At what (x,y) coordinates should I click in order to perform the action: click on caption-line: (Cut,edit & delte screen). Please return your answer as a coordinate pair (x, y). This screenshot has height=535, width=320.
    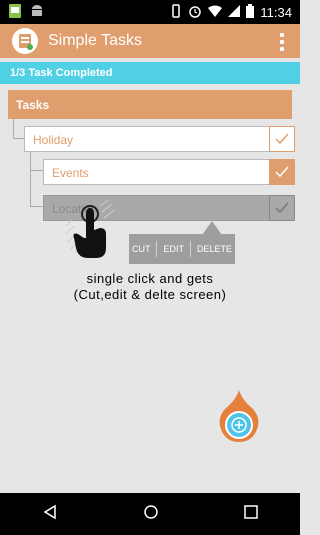
    Looking at the image, I should click on (150, 294).